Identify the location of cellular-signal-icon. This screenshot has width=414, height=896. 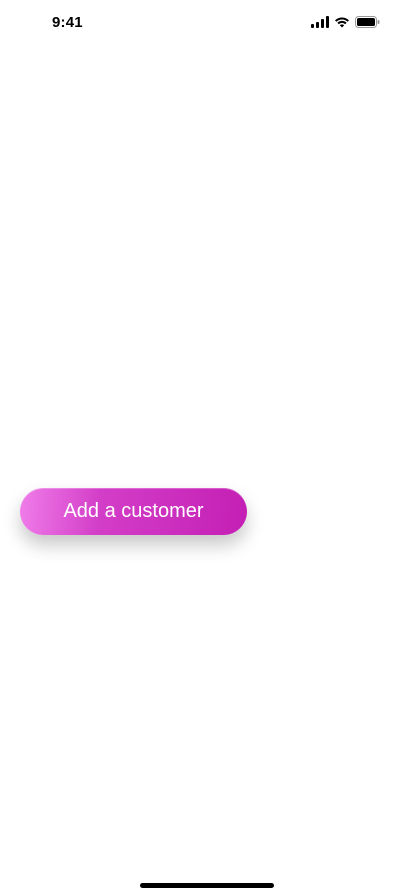
(320, 22).